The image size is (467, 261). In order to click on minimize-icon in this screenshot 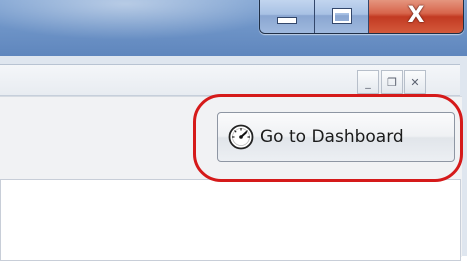, I will do `click(287, 20)`.